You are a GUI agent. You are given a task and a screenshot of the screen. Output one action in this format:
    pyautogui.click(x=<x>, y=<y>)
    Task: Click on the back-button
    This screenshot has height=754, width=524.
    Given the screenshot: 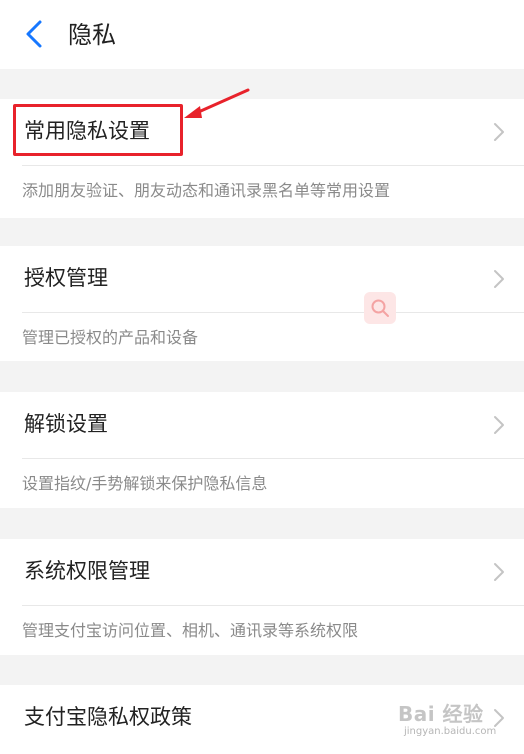 What is the action you would take?
    pyautogui.click(x=34, y=34)
    